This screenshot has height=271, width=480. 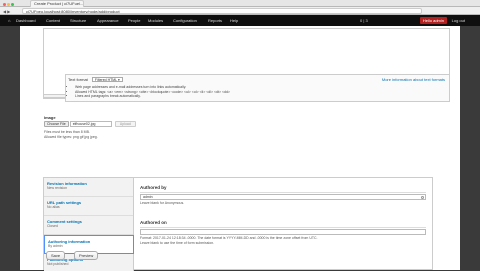 I want to click on toolbar-appearance: Appearance, so click(x=108, y=20).